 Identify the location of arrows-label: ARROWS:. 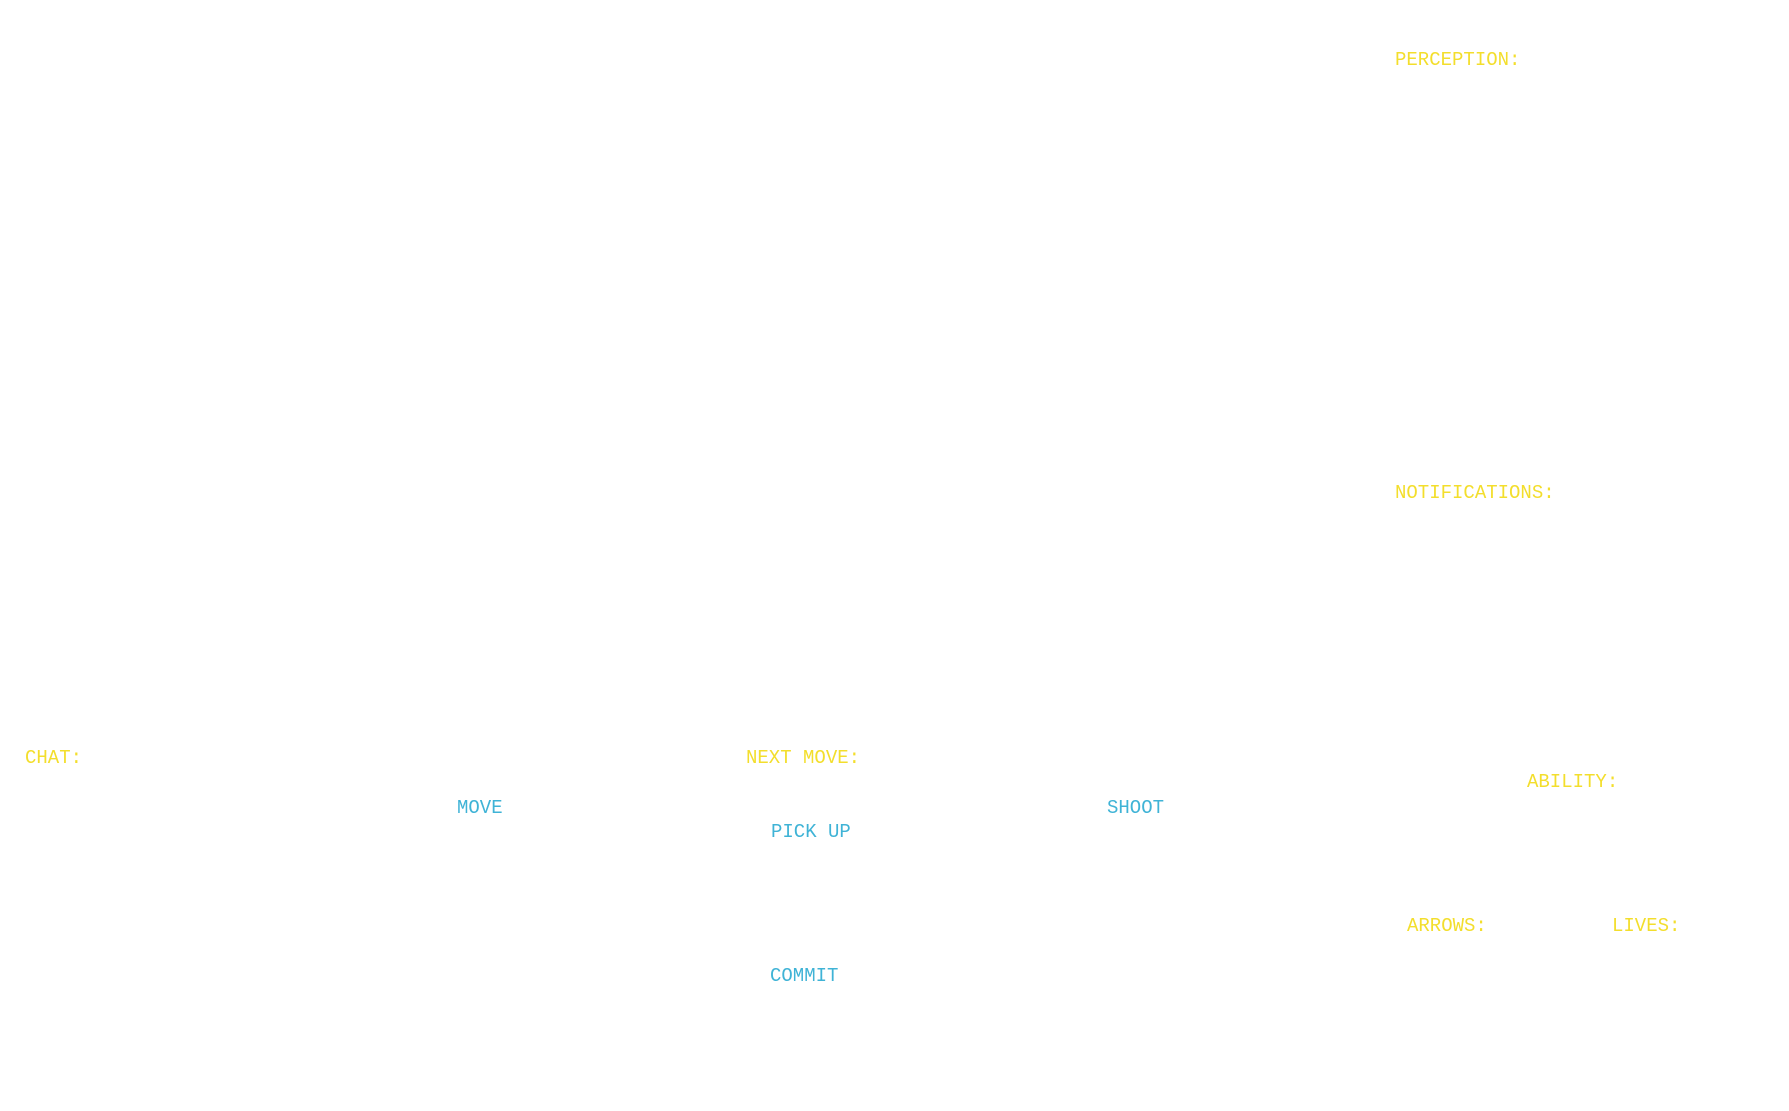
(1447, 926).